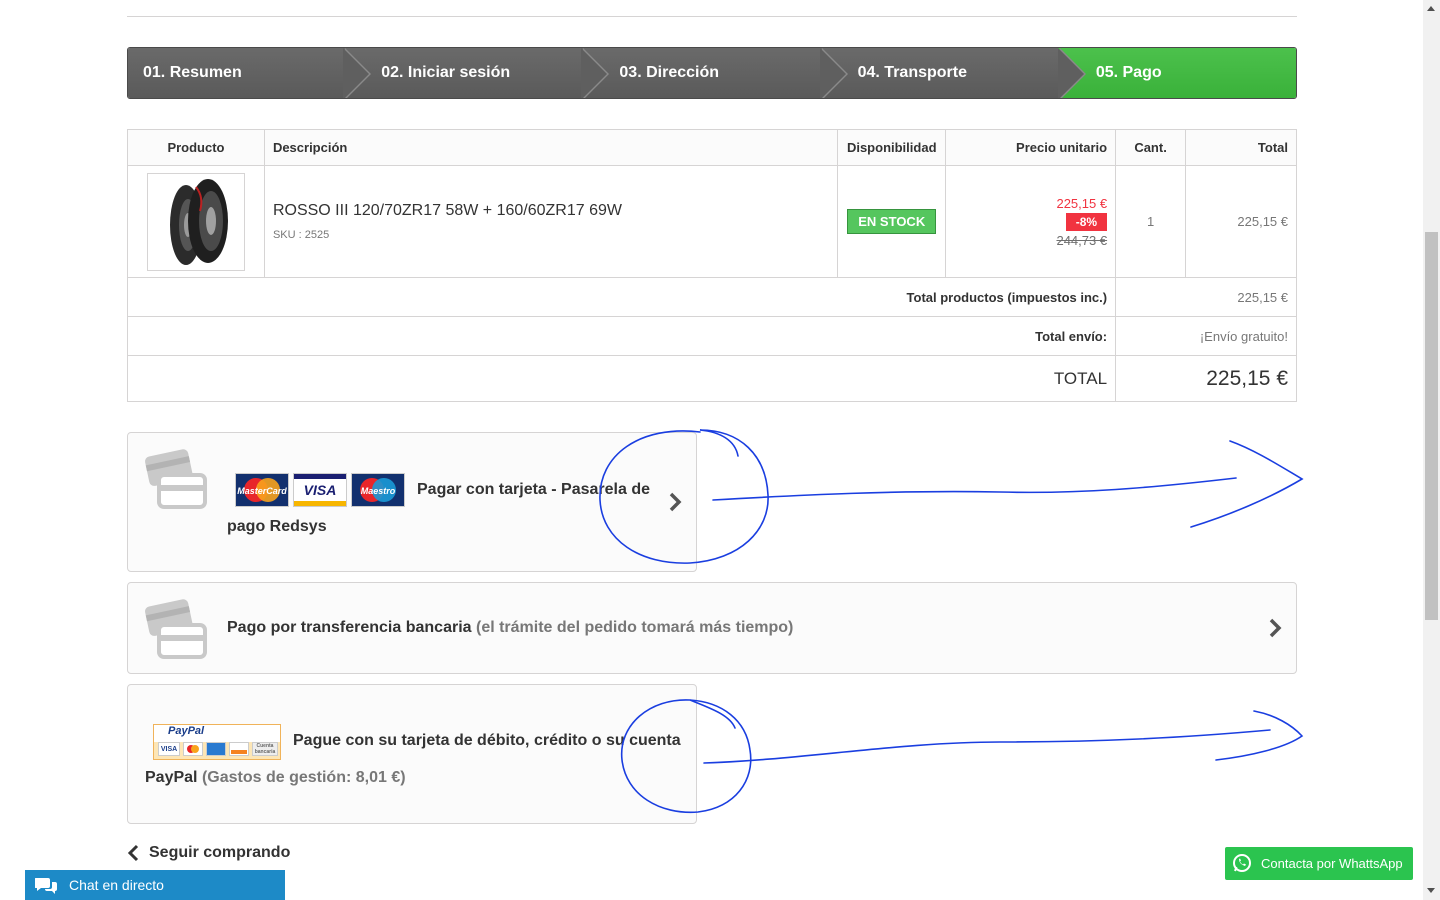 This screenshot has height=900, width=1440. Describe the element at coordinates (250, 73) in the screenshot. I see `step-summary: 01. Resumen` at that location.